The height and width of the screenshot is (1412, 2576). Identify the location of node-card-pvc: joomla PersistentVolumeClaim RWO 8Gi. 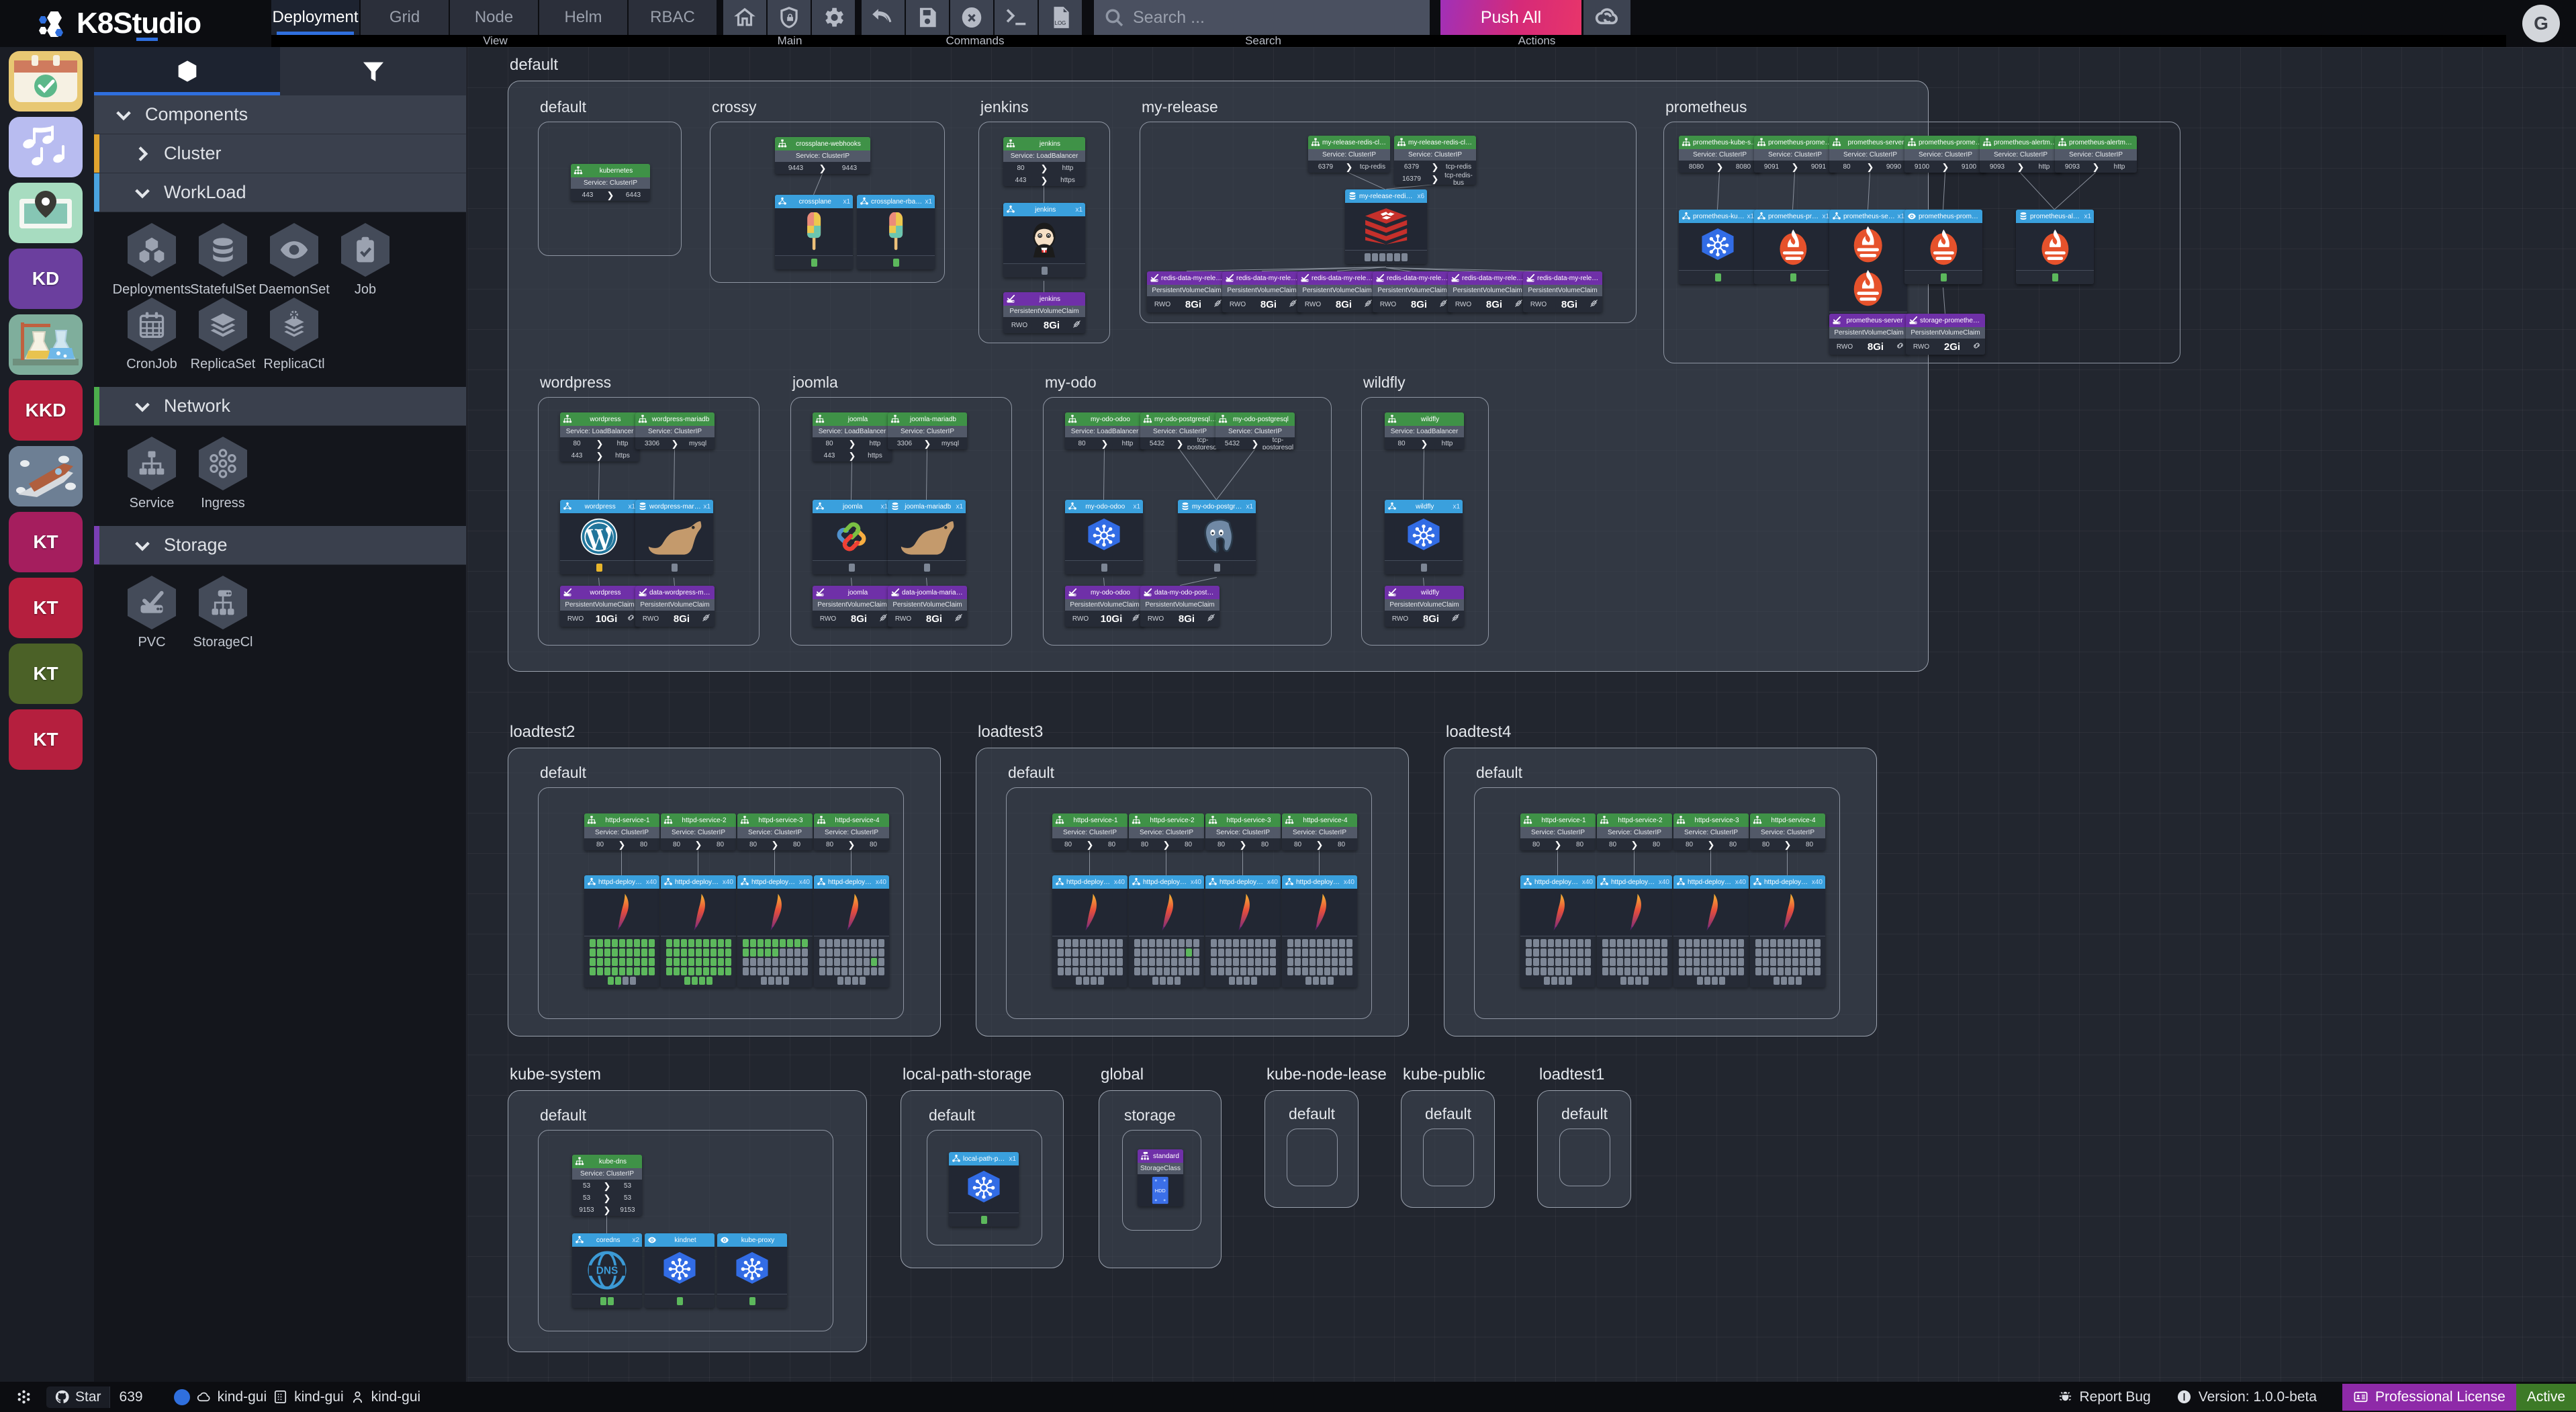
(852, 606).